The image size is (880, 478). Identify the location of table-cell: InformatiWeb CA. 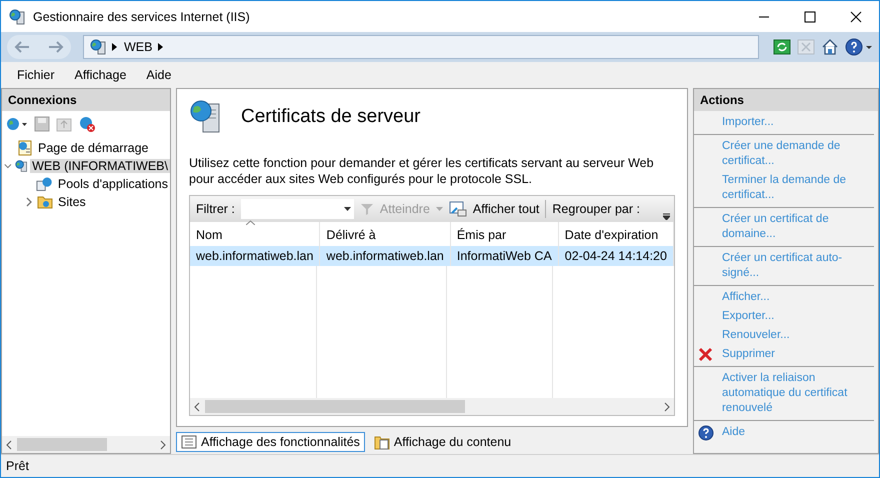
(504, 256).